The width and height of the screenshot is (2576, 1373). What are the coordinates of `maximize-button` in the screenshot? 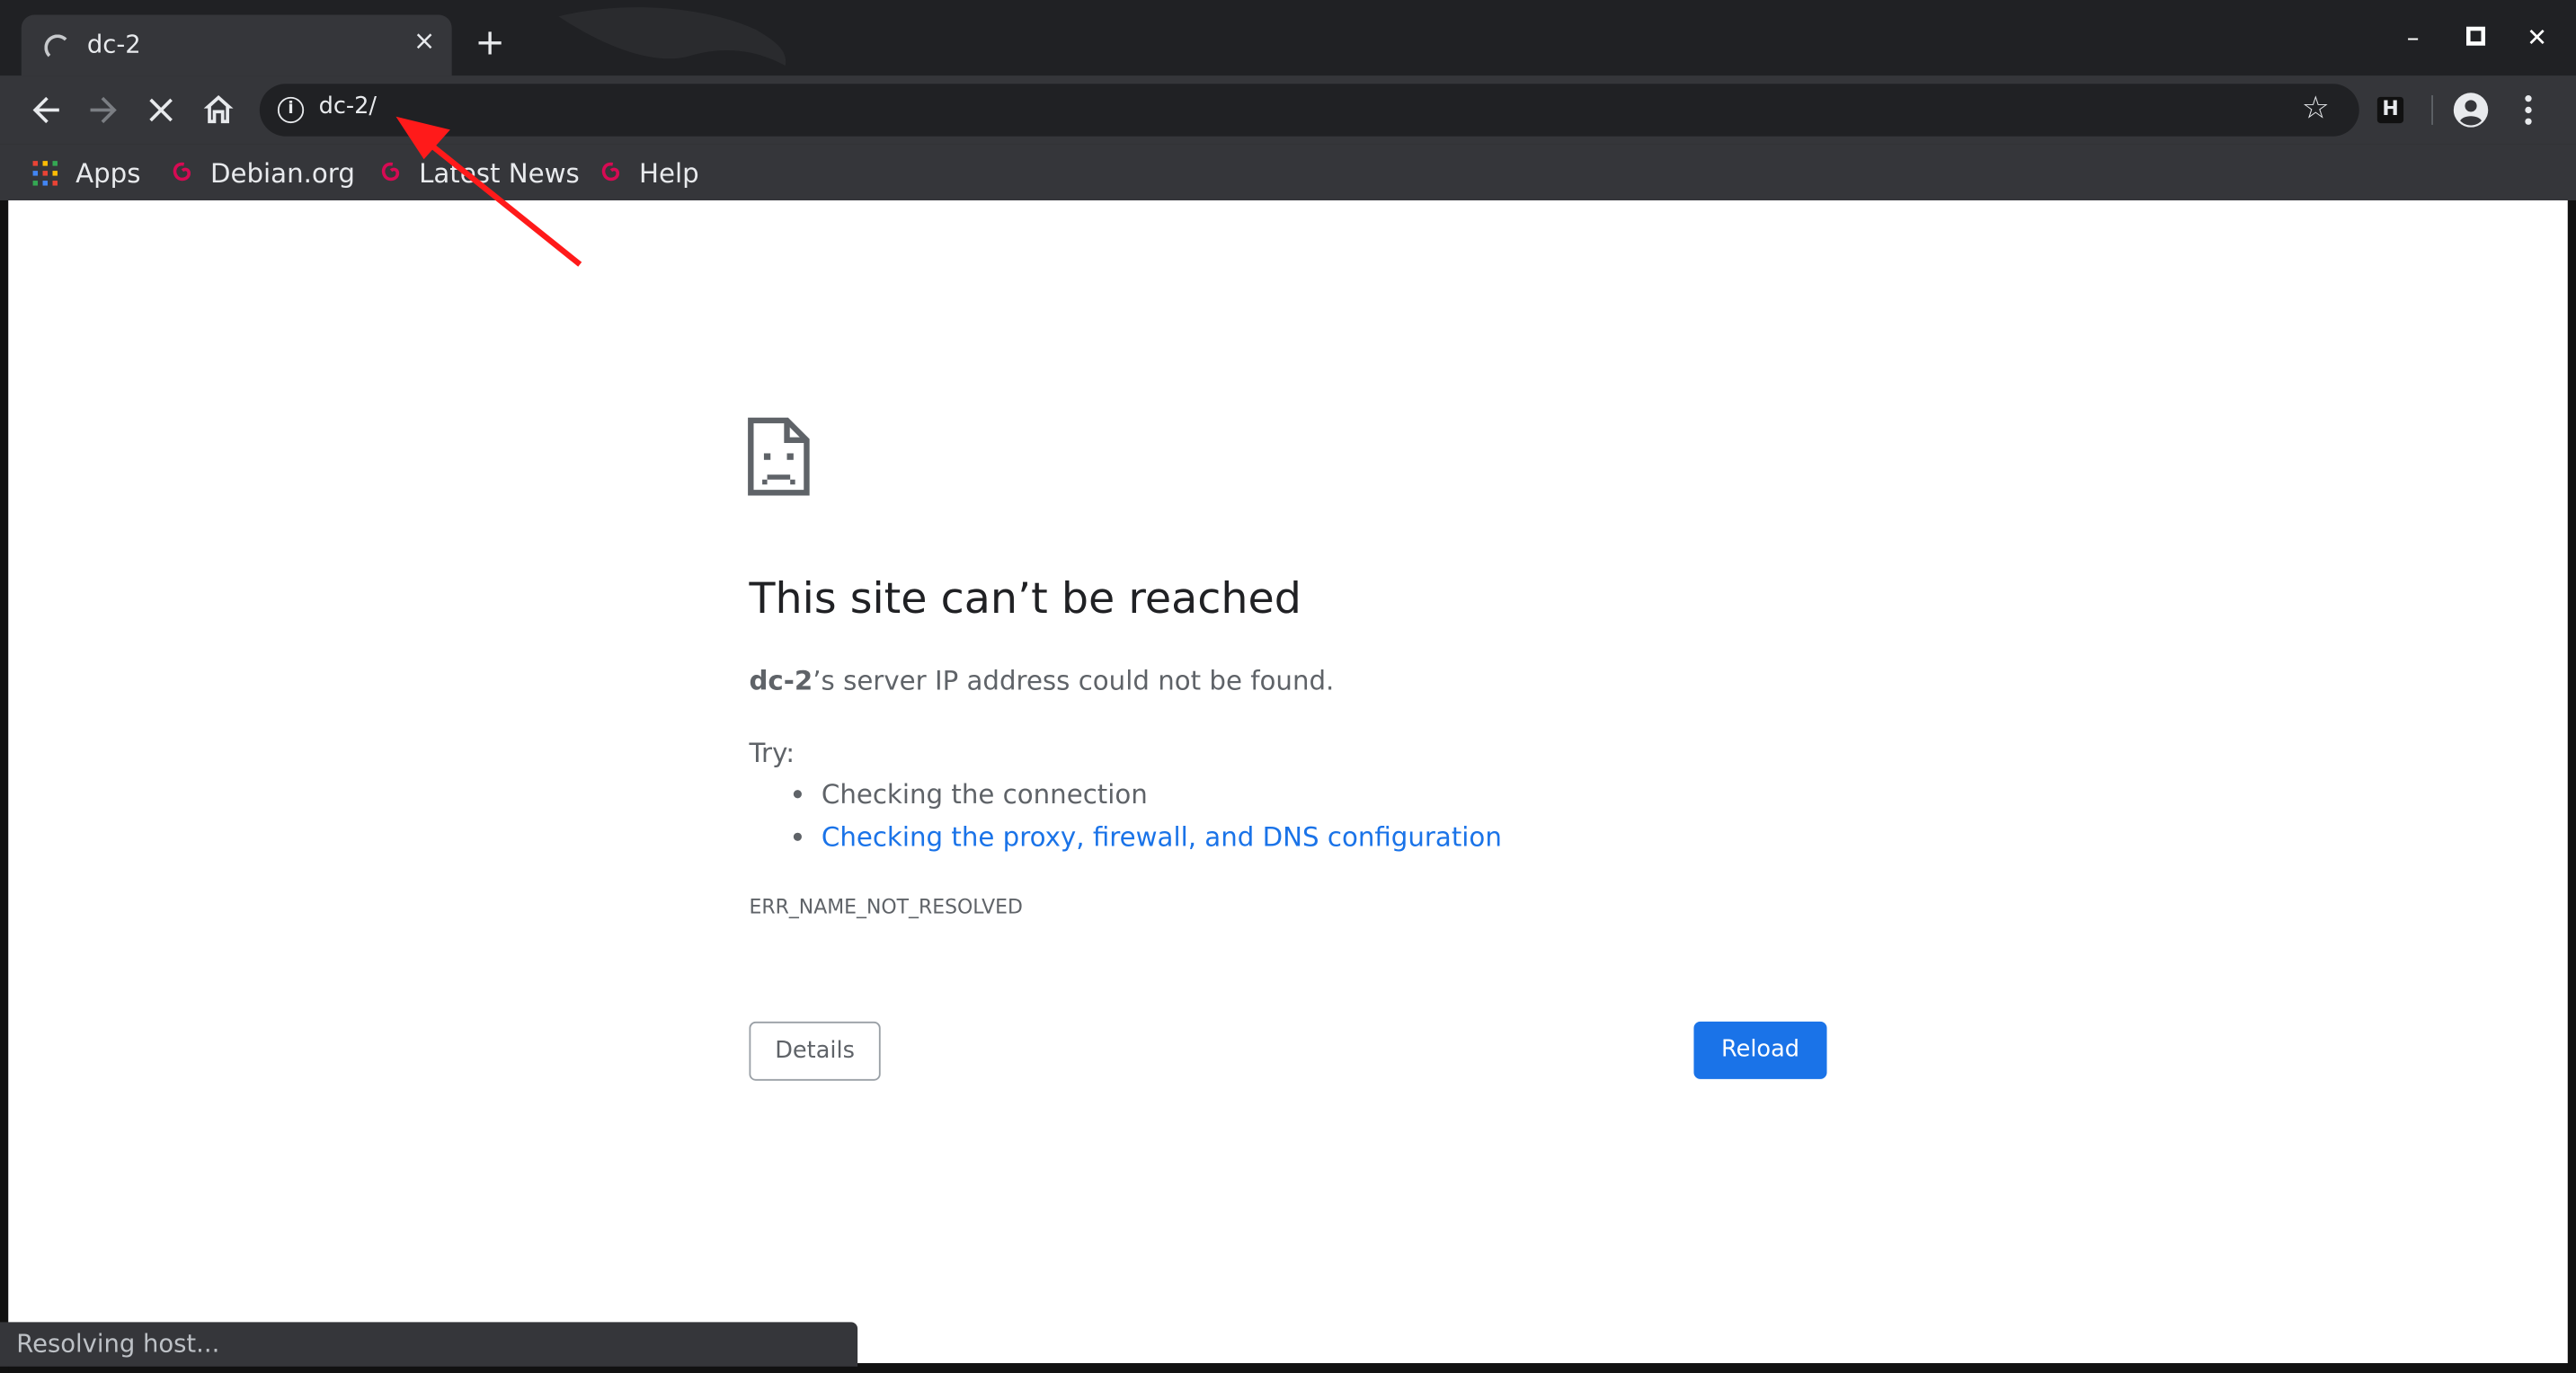 It's located at (2475, 38).